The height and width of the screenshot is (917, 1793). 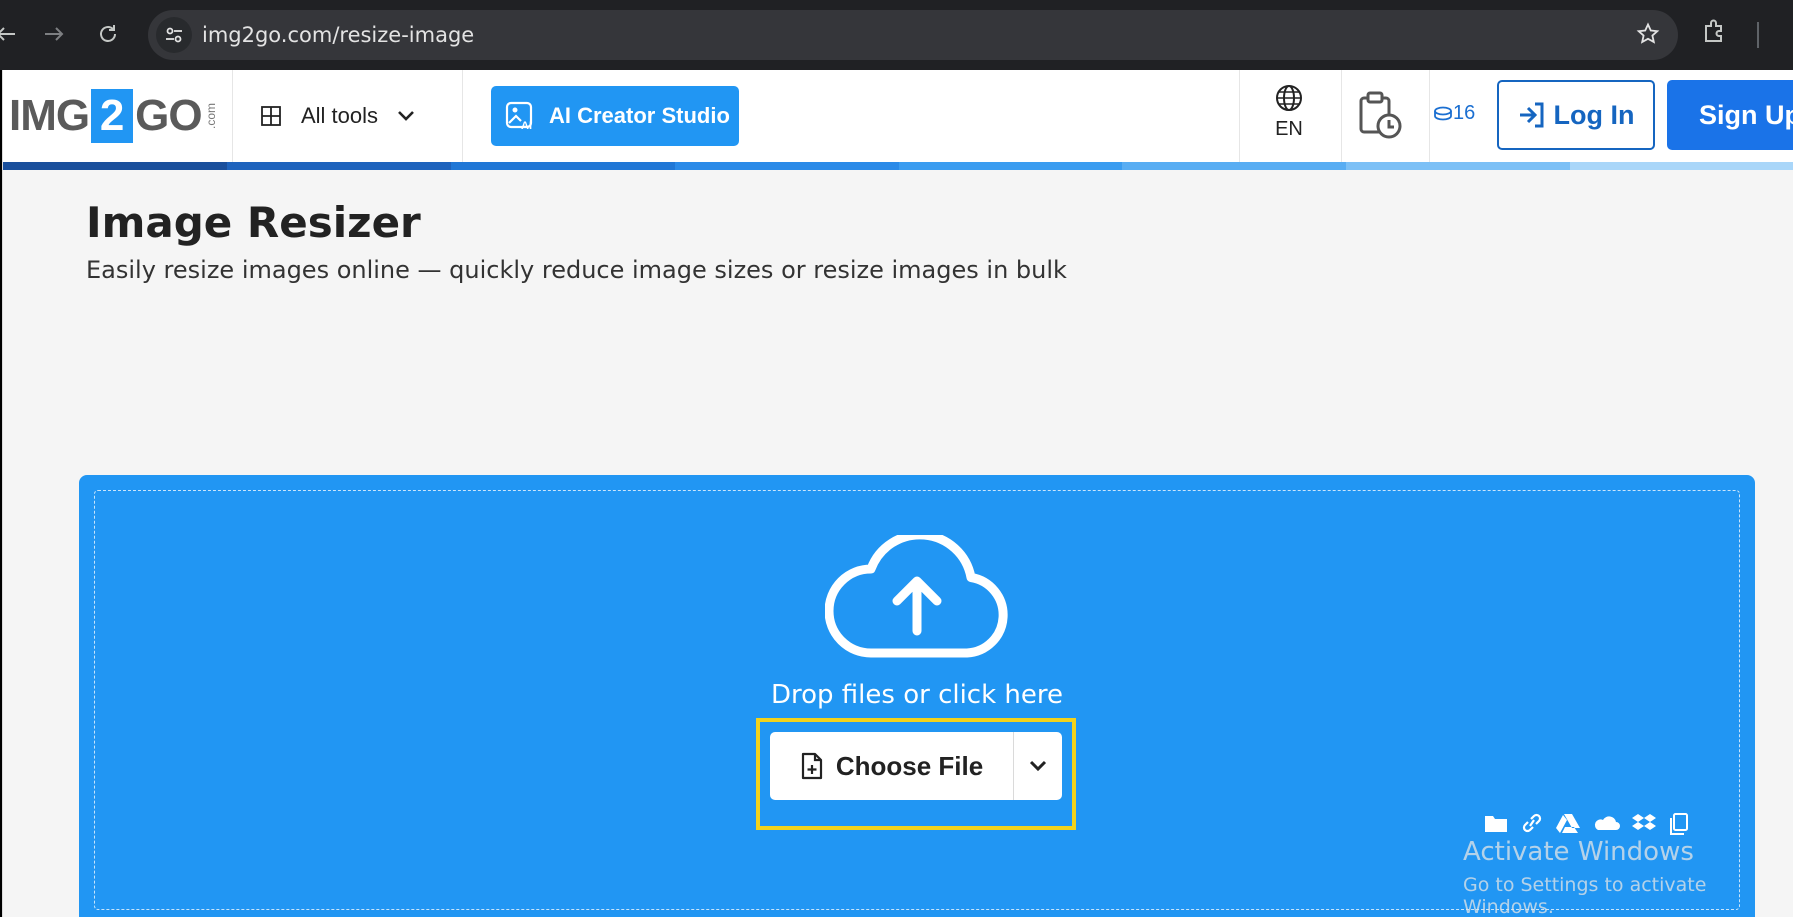 I want to click on history-clipboard-icon, so click(x=1379, y=117).